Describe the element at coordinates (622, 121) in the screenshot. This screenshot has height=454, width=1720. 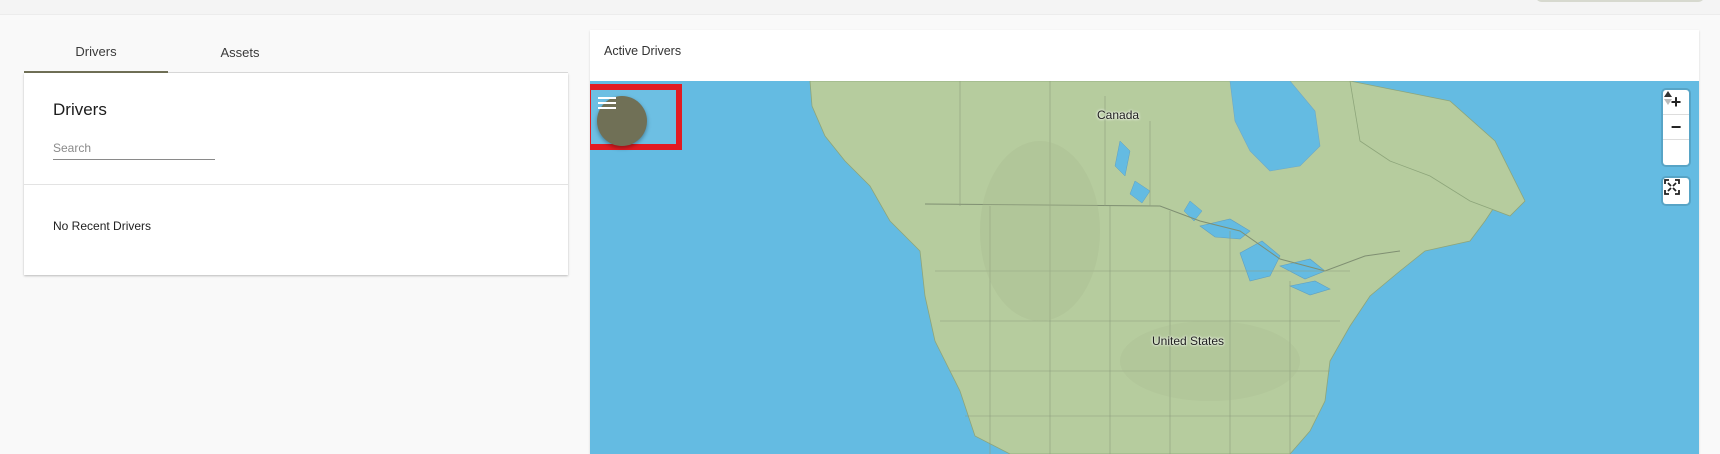
I see `menu-button` at that location.